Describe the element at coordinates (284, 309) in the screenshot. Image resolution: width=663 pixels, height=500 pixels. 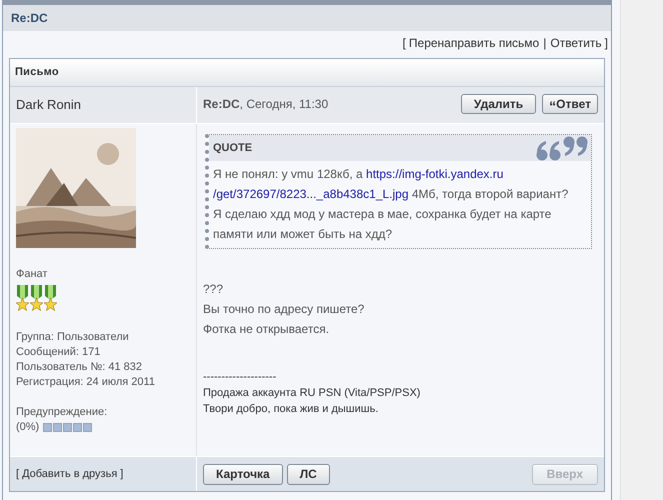
I see `message-text: Вы точно по адресу пишете?` at that location.